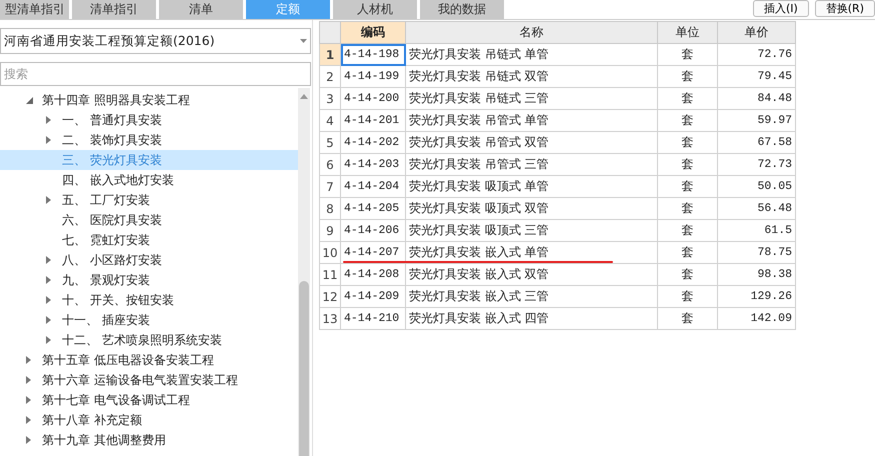  What do you see at coordinates (373, 209) in the screenshot?
I see `table-cell: 4-14-205` at bounding box center [373, 209].